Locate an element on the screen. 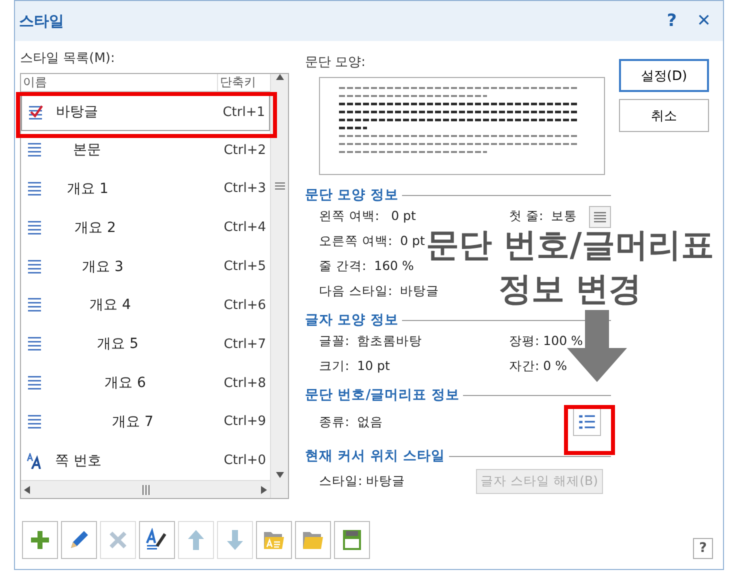 Image resolution: width=756 pixels, height=577 pixels. style-list-item: 개요 7 Ctrl+9 is located at coordinates (145, 422).